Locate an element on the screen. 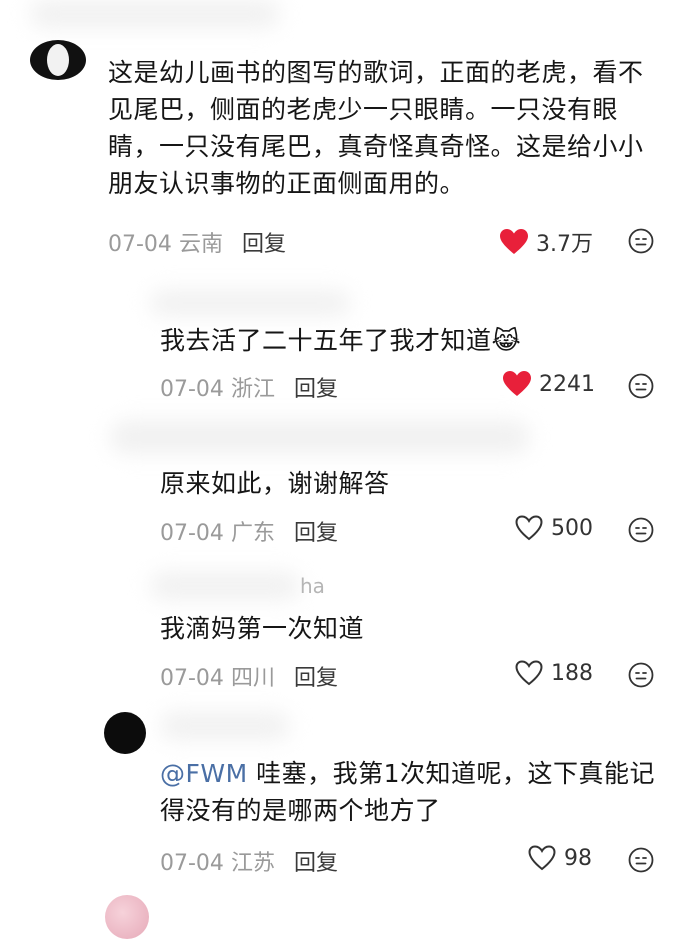  mention-link: @FWM is located at coordinates (204, 773).